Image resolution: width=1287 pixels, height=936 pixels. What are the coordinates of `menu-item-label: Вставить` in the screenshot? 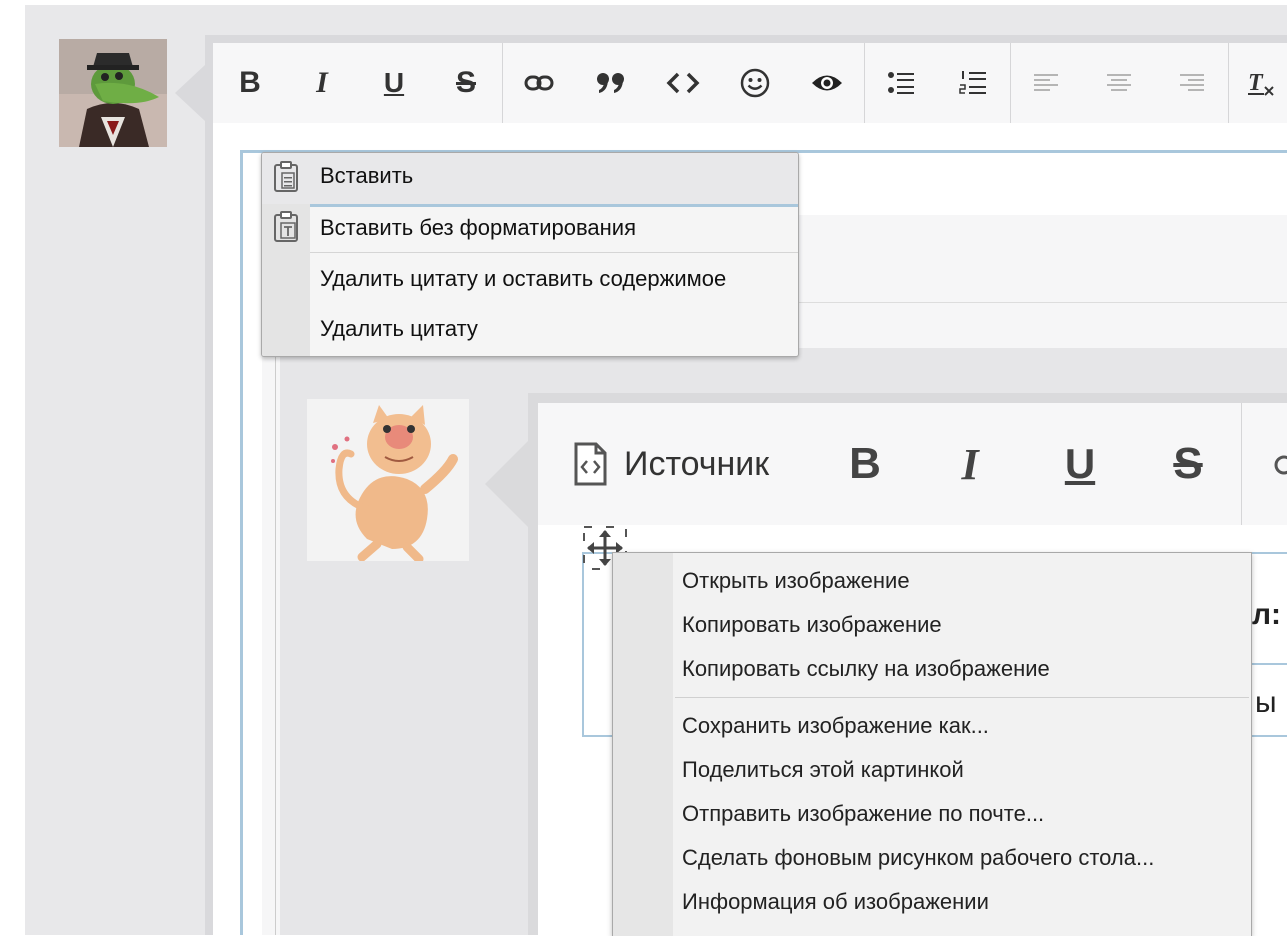 It's located at (367, 175).